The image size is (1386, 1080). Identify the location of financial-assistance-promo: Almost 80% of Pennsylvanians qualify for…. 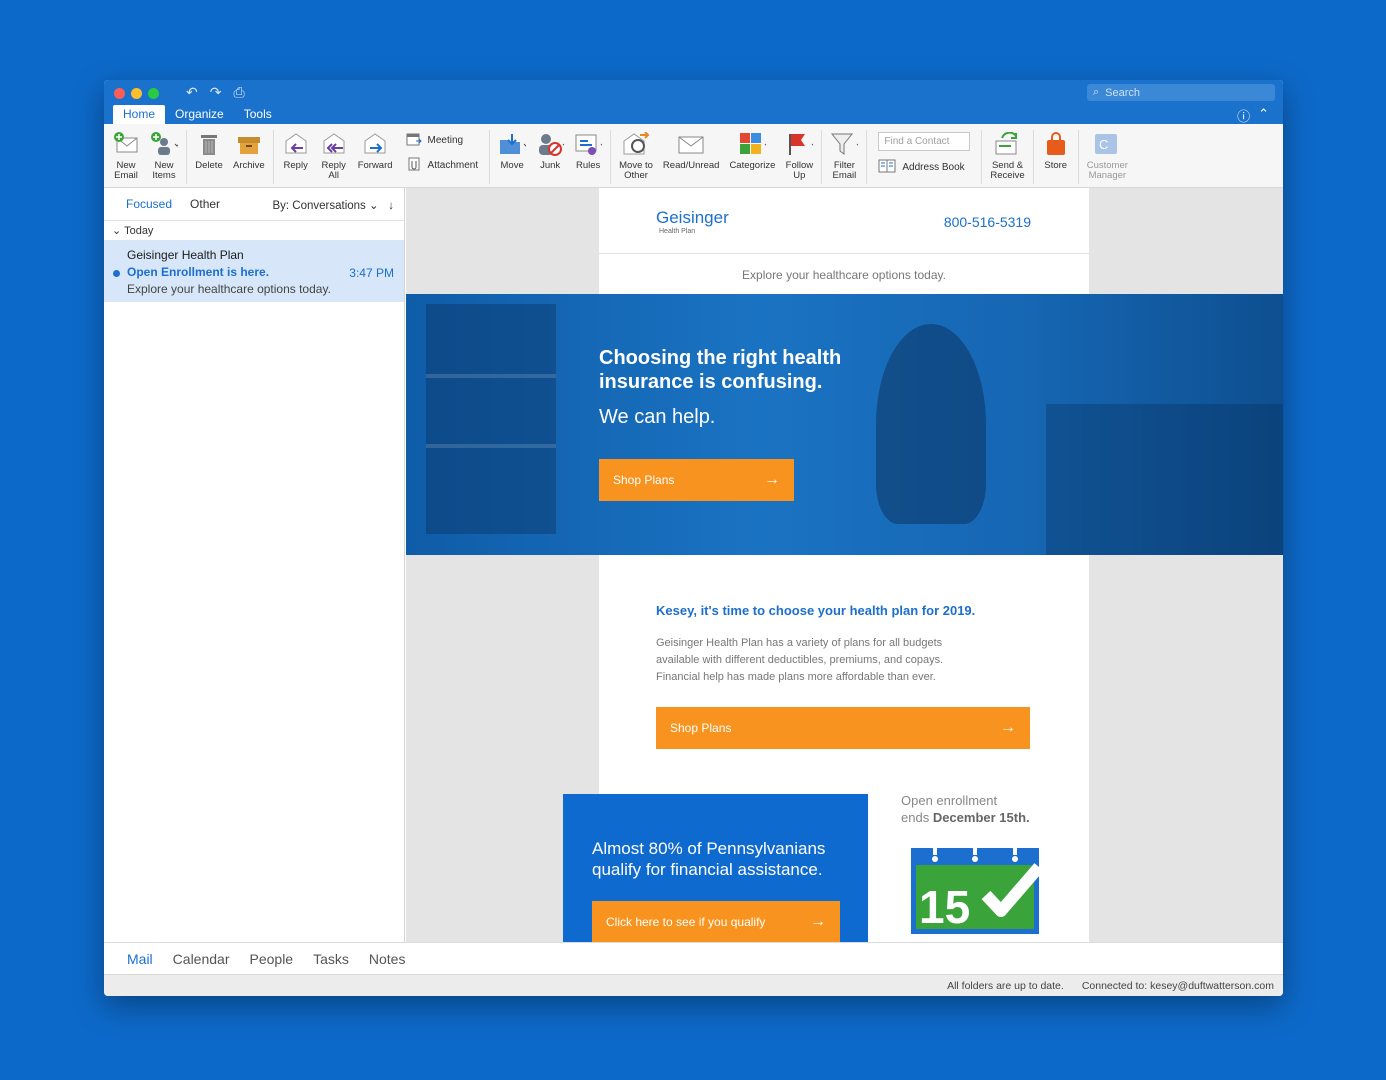
(715, 868).